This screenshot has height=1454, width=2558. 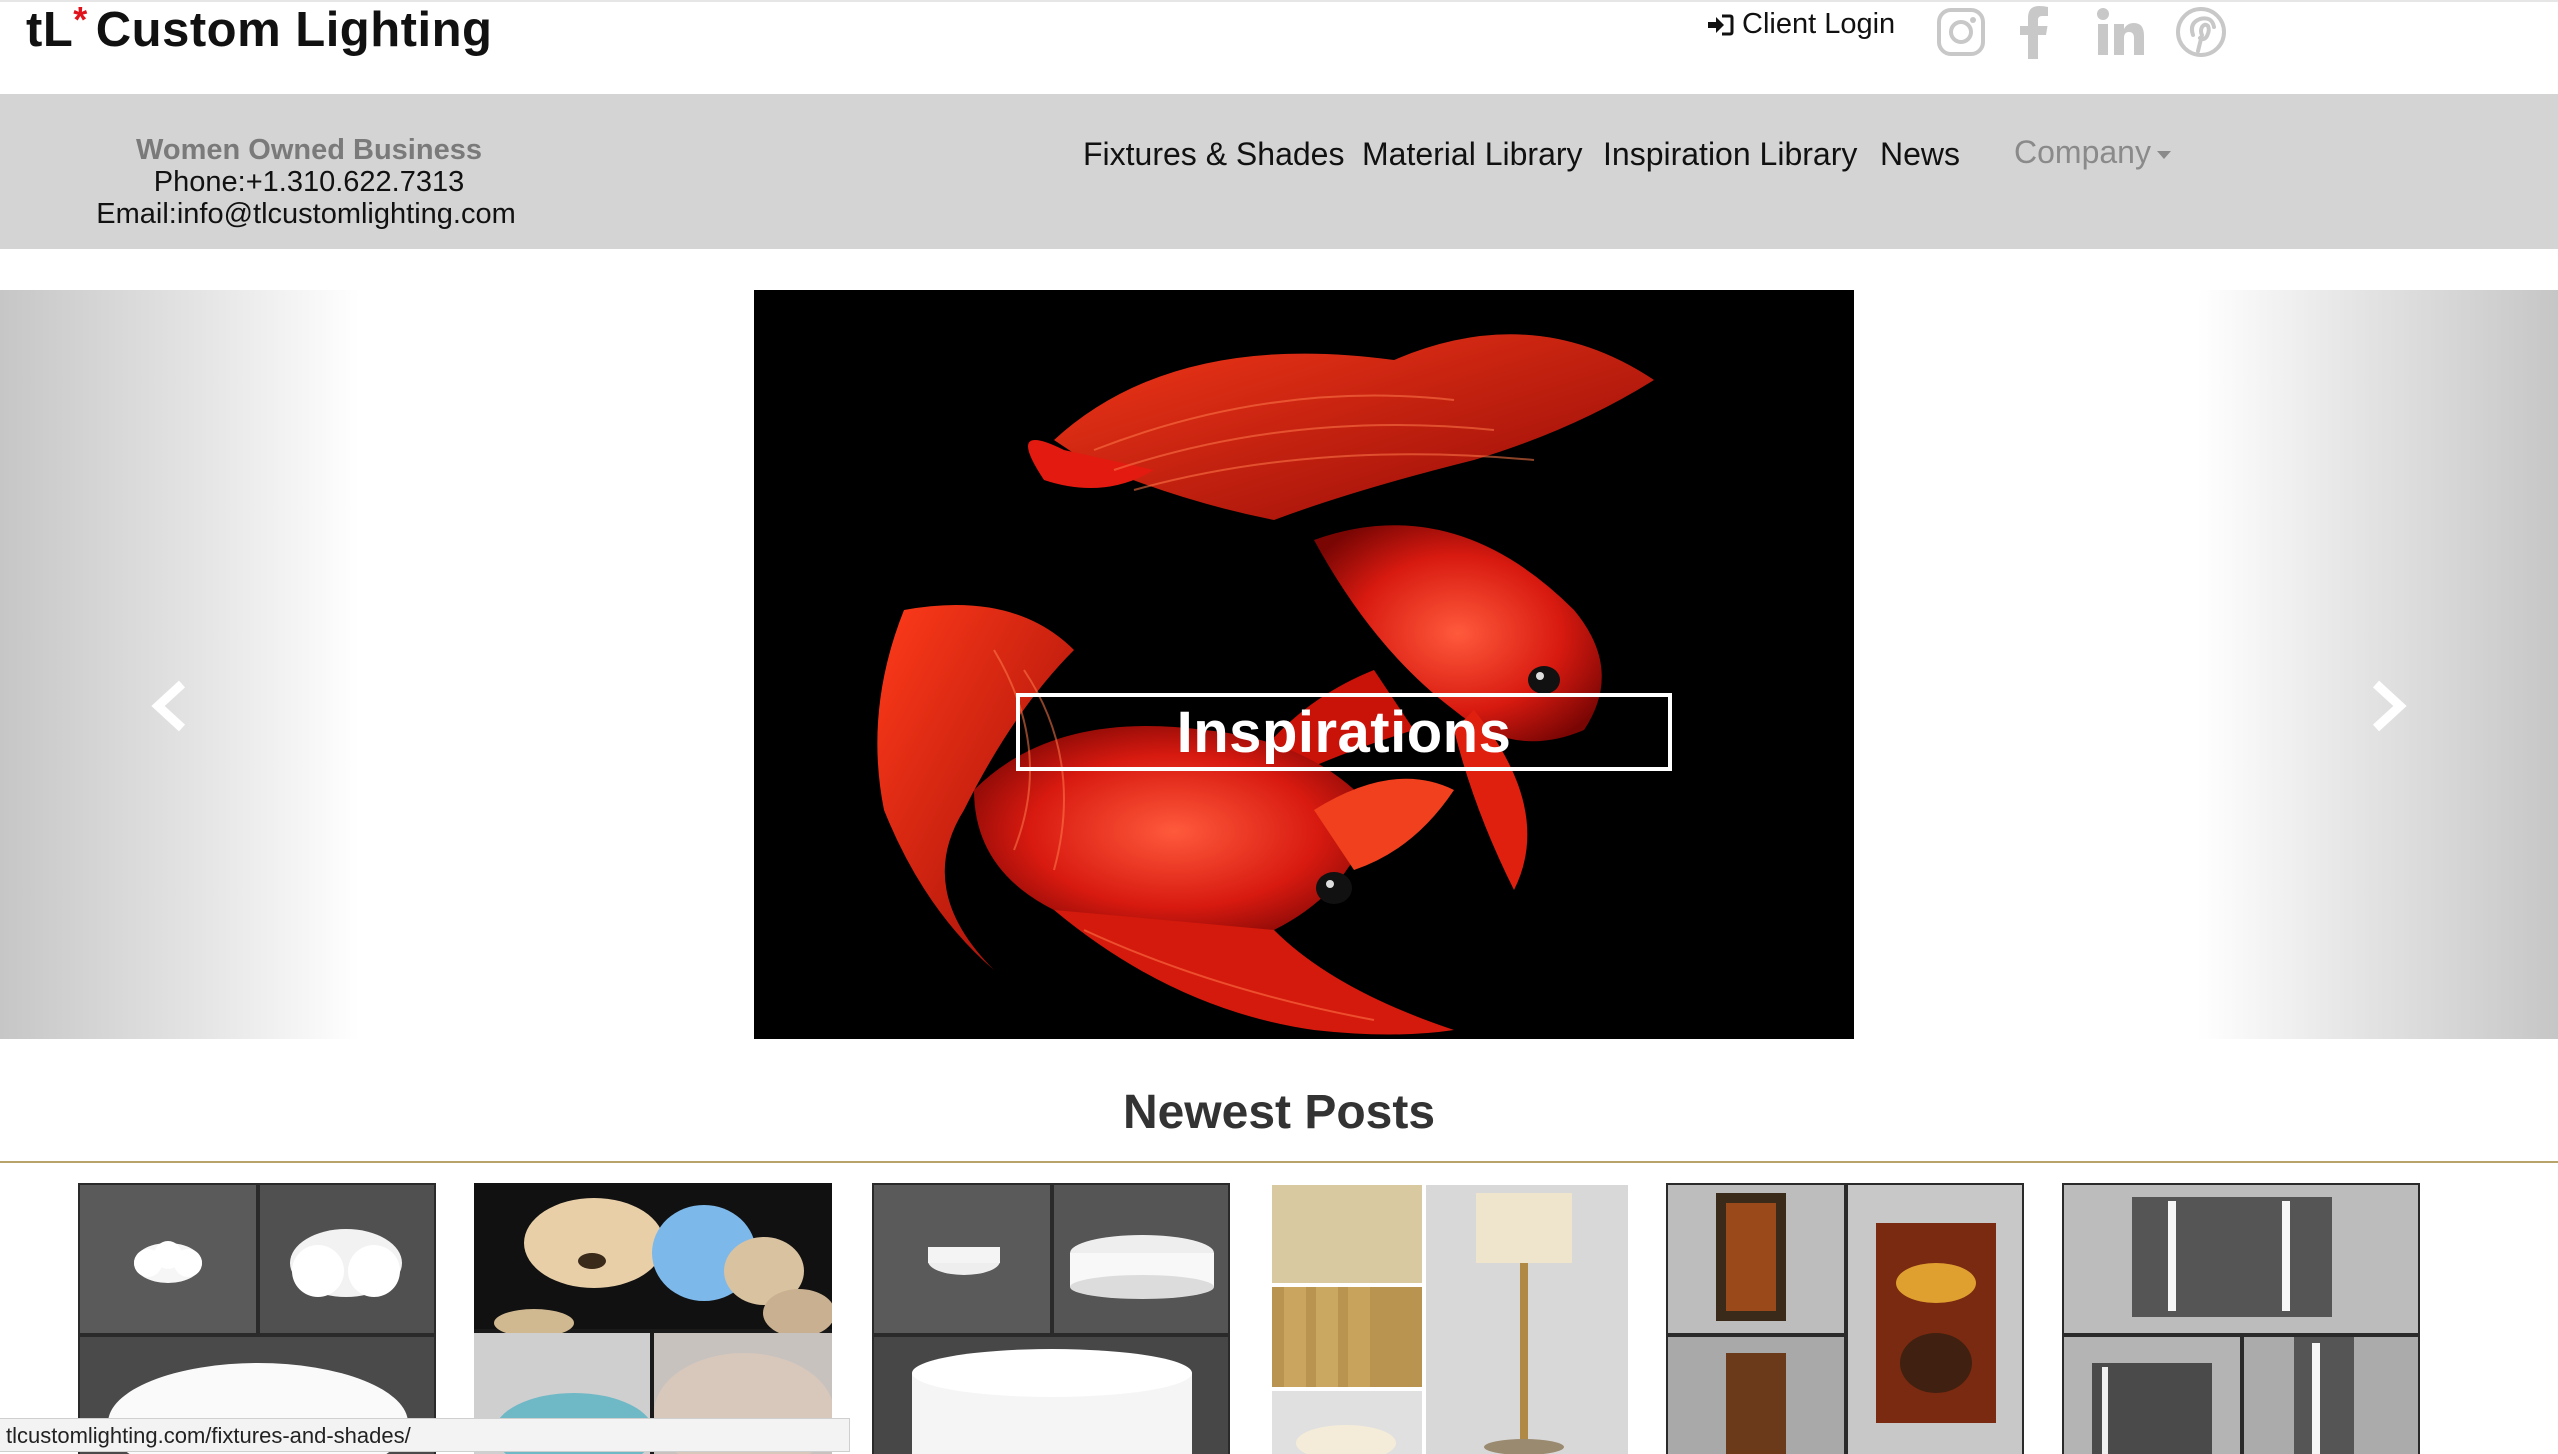 I want to click on caret-down-icon, so click(x=2163, y=154).